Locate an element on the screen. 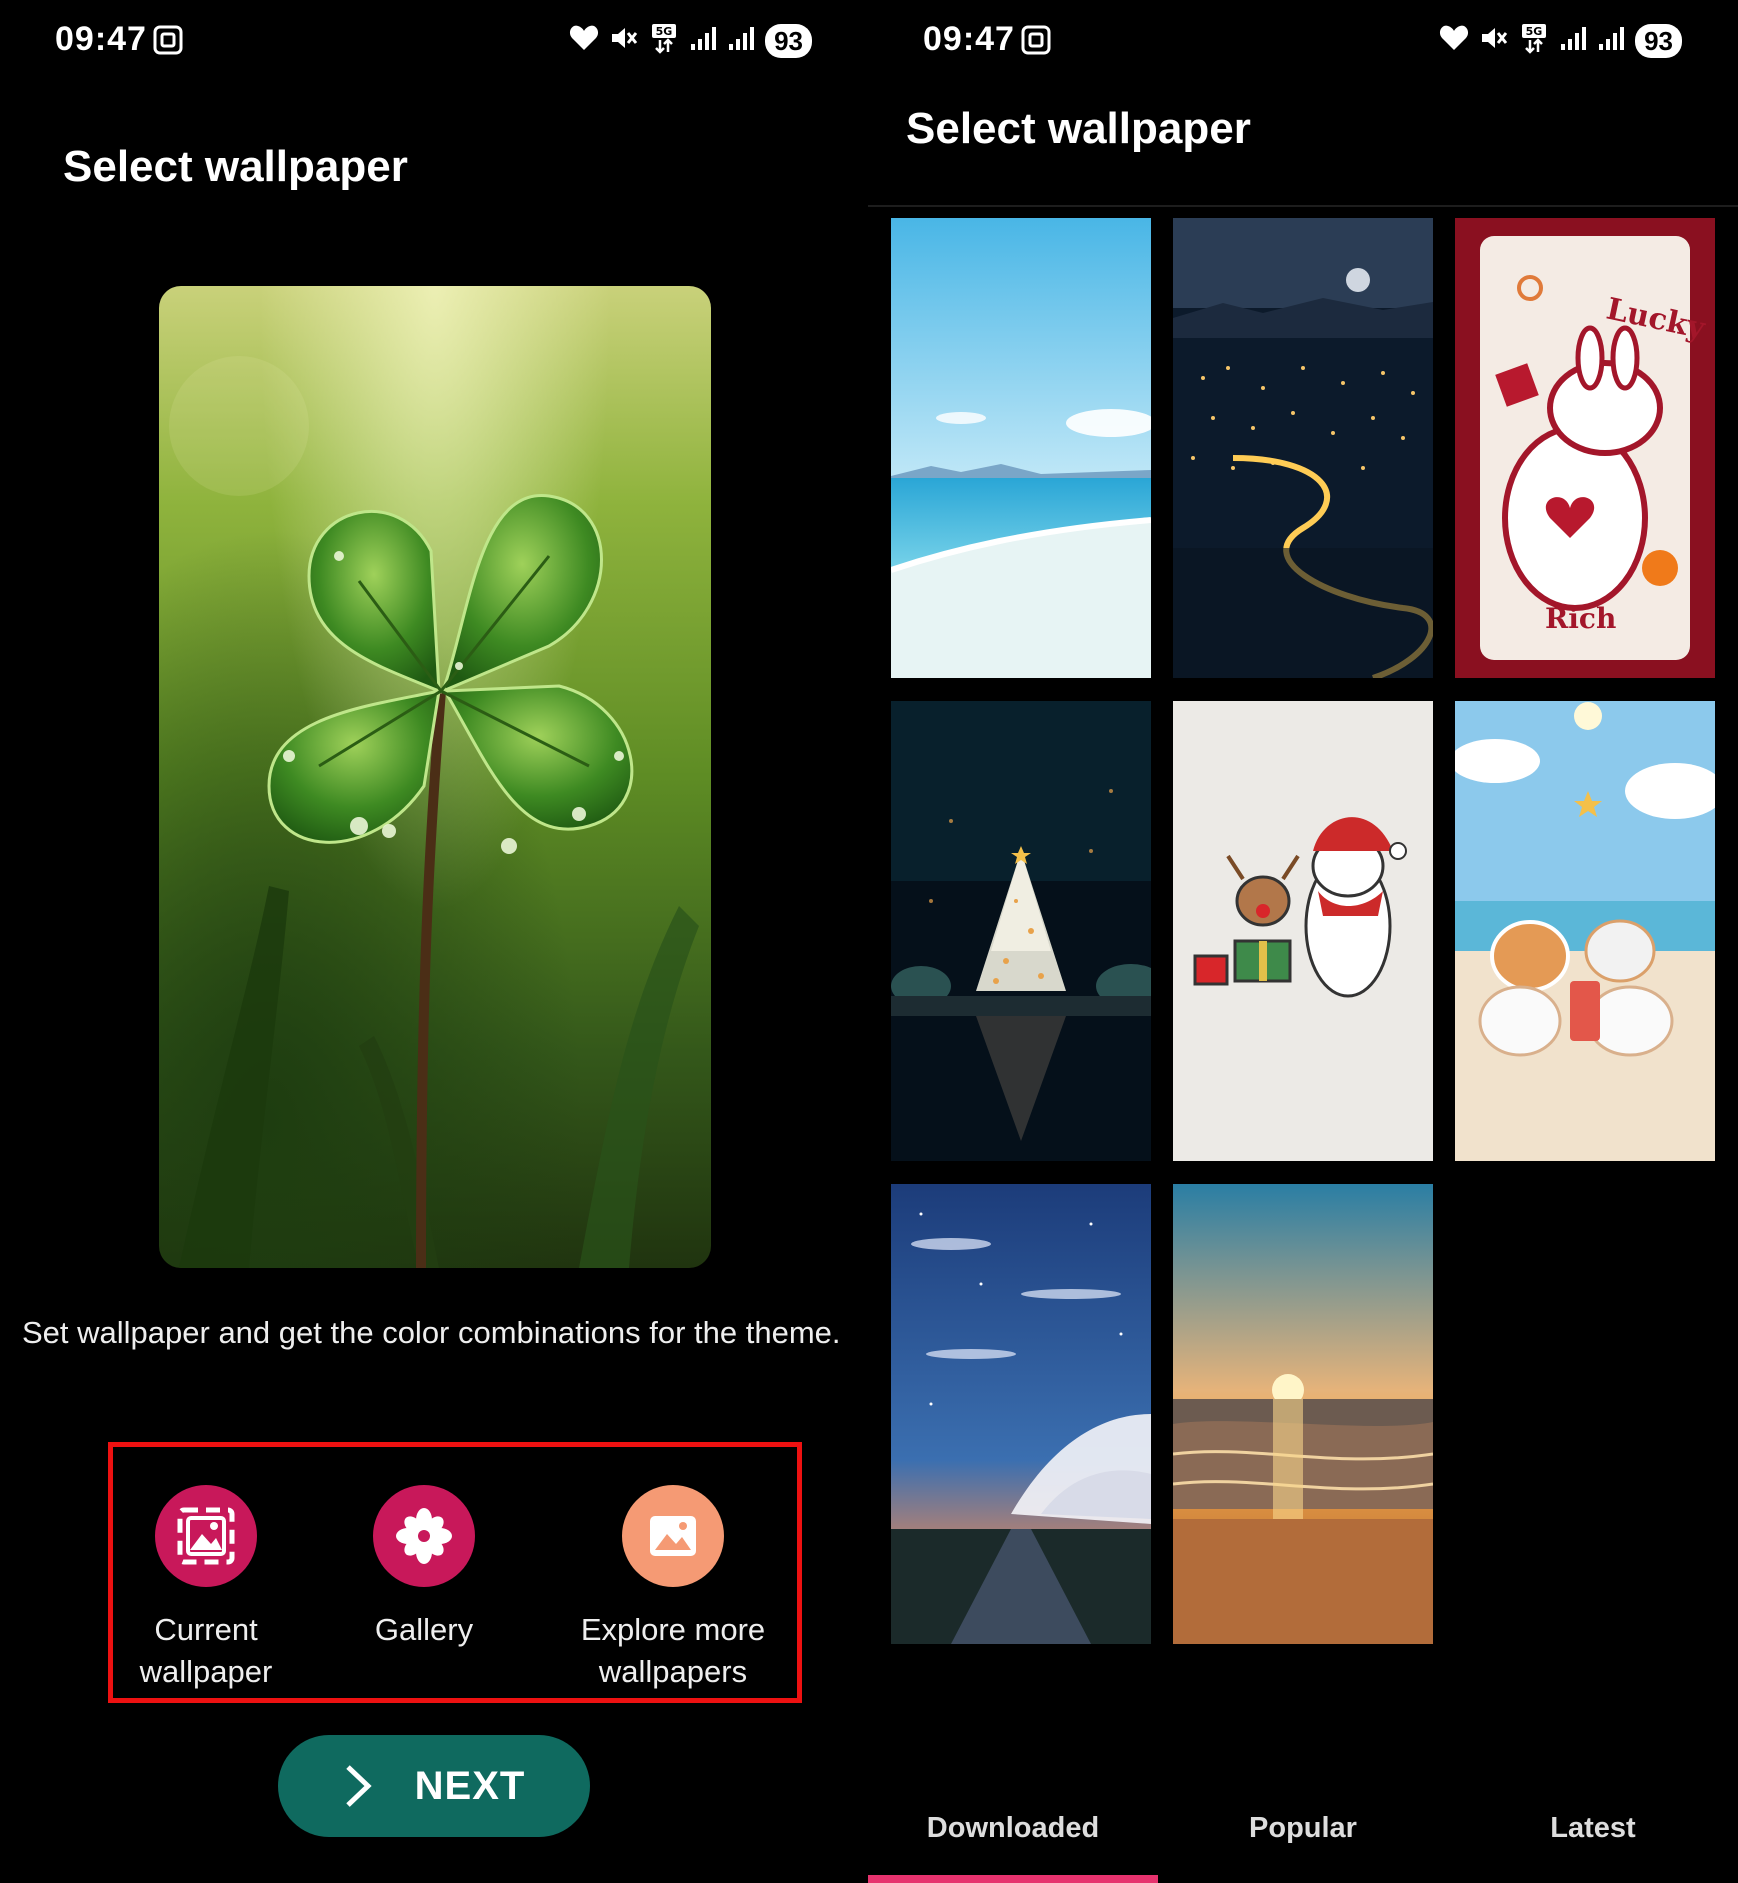 The width and height of the screenshot is (1738, 1883). tab-latest: Latest is located at coordinates (1593, 1828).